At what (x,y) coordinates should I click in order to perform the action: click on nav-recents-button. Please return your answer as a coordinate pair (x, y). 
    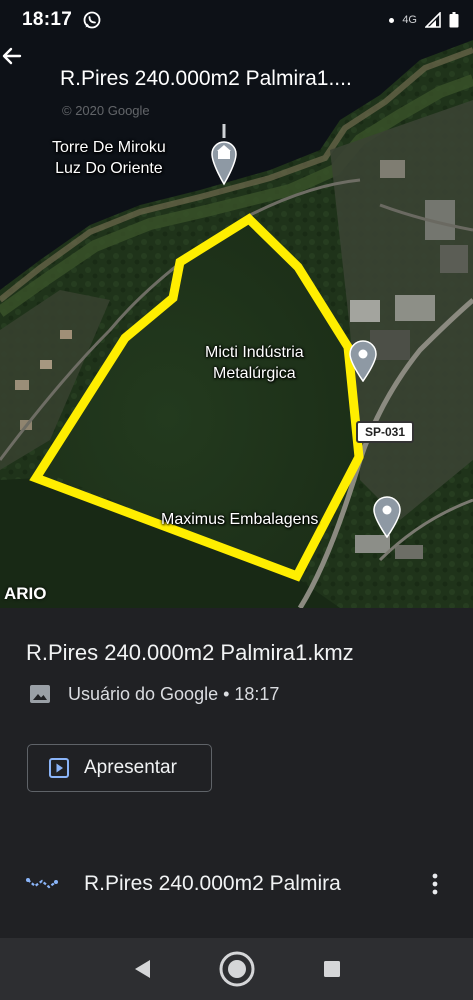
    Looking at the image, I should click on (332, 969).